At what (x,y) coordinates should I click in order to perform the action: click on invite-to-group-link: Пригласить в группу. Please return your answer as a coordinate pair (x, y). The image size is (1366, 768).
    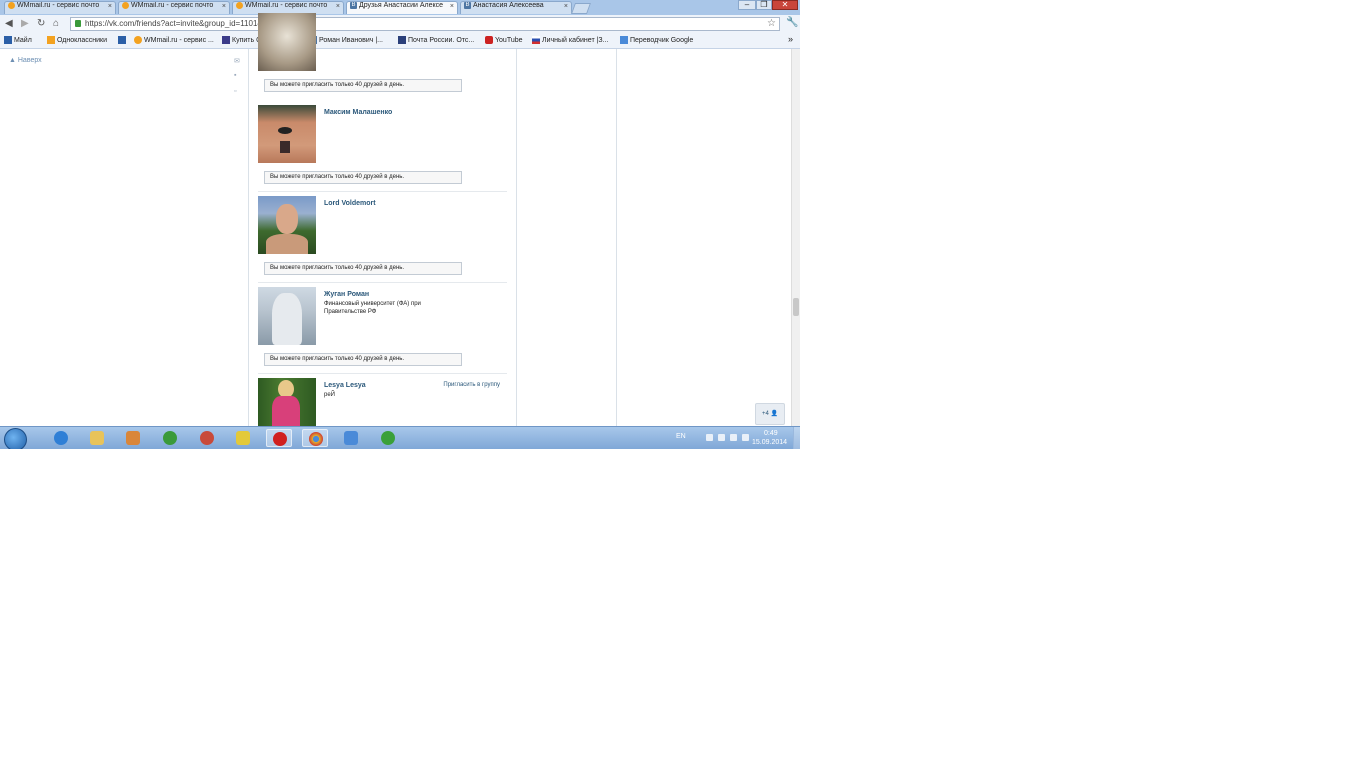
    Looking at the image, I should click on (471, 385).